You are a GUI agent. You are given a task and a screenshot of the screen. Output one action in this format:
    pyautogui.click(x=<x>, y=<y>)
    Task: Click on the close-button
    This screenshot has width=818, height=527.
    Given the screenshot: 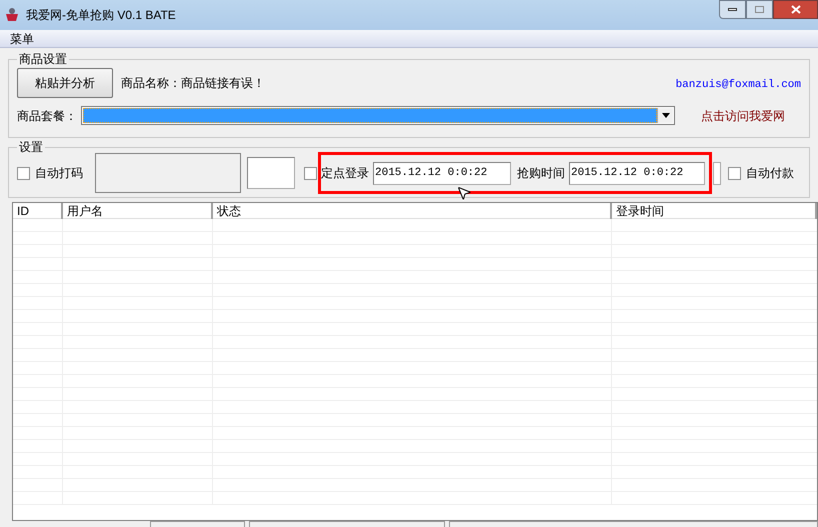 What is the action you would take?
    pyautogui.click(x=795, y=9)
    